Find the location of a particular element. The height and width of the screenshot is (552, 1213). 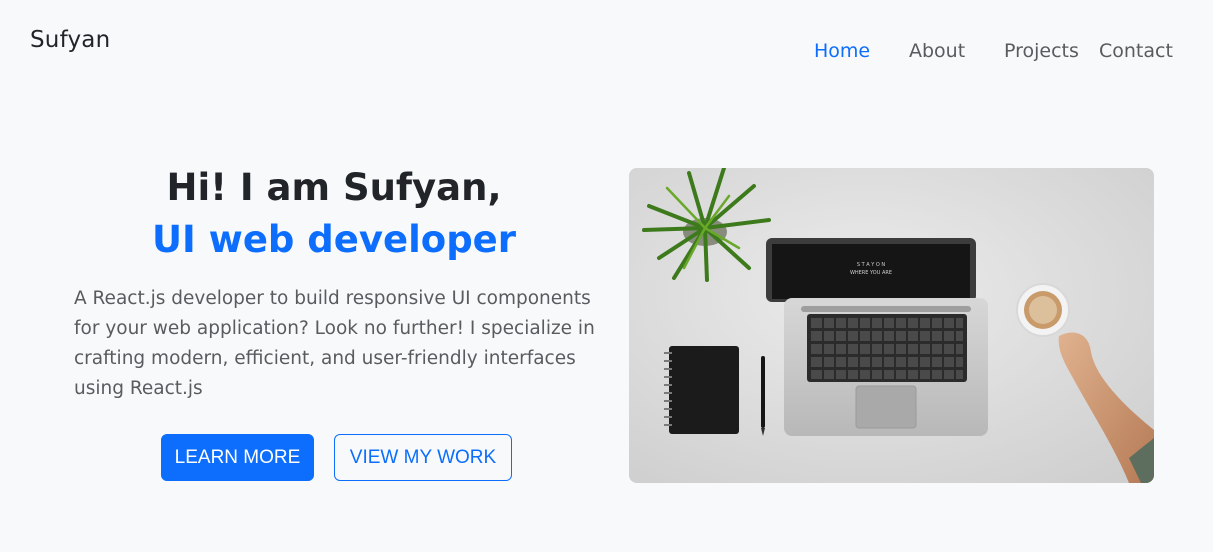

hero-headline: Hi! I am Sufyan, is located at coordinates (334, 187).